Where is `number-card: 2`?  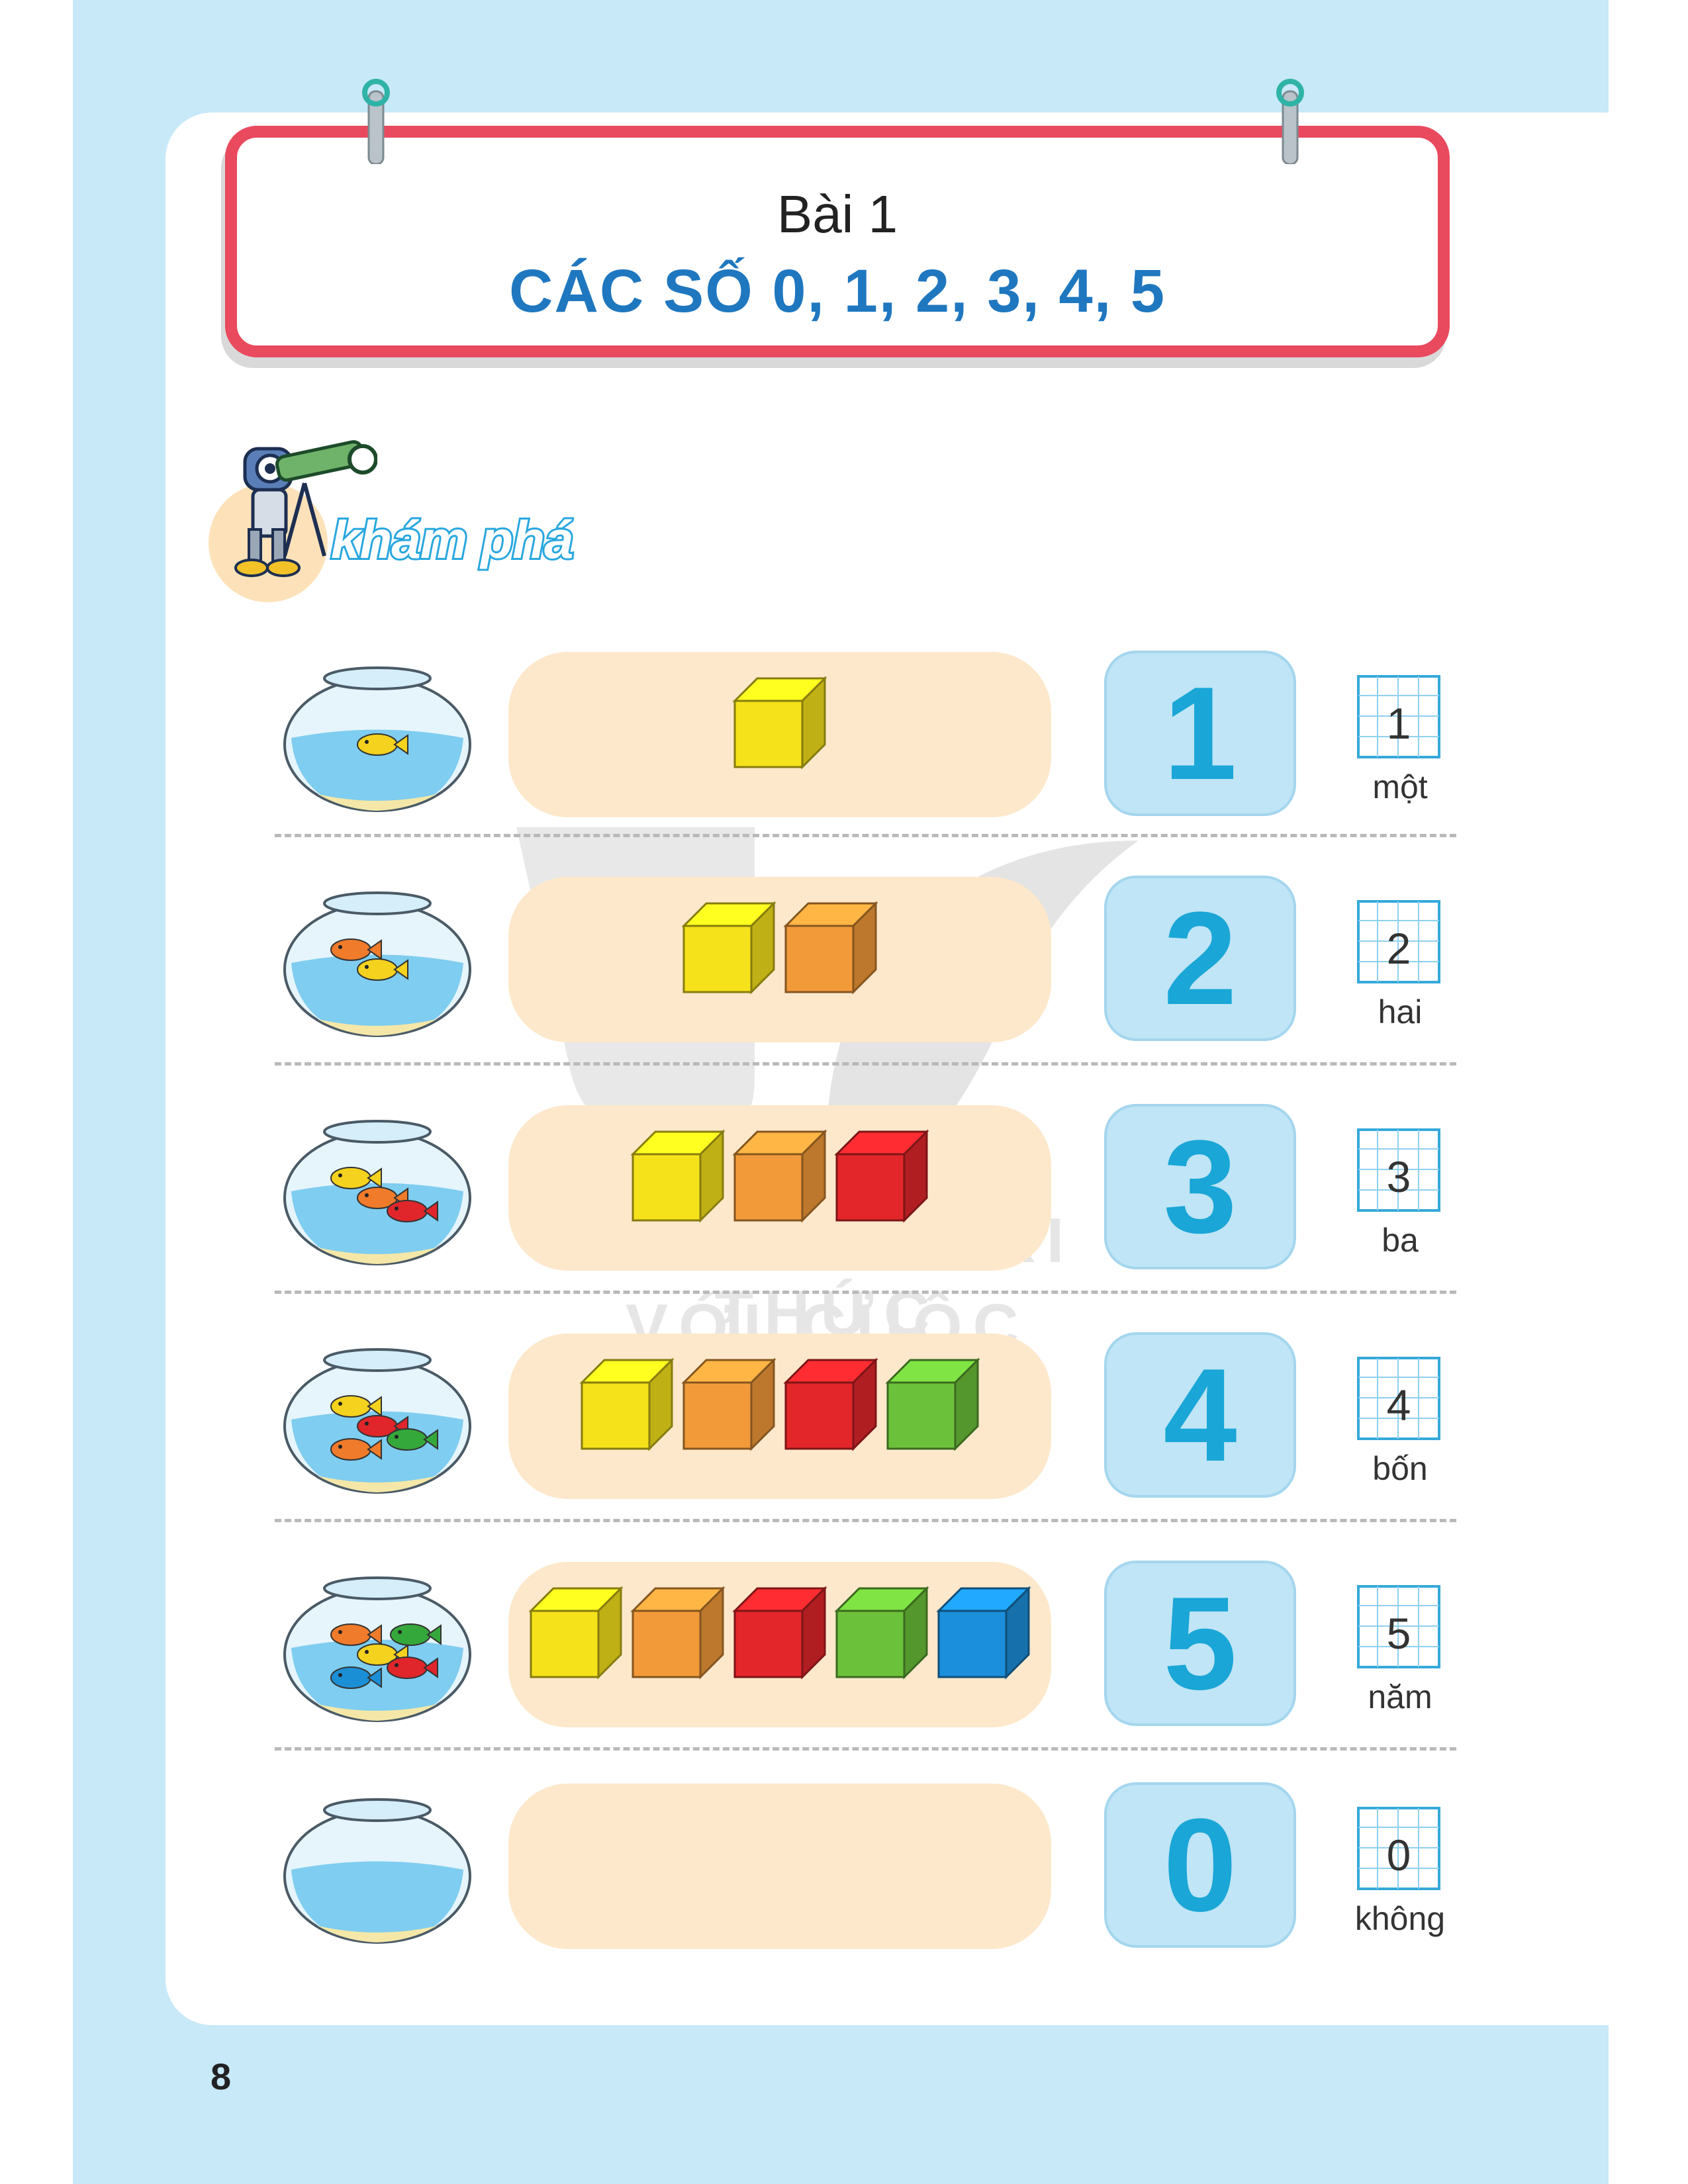 number-card: 2 is located at coordinates (1200, 958).